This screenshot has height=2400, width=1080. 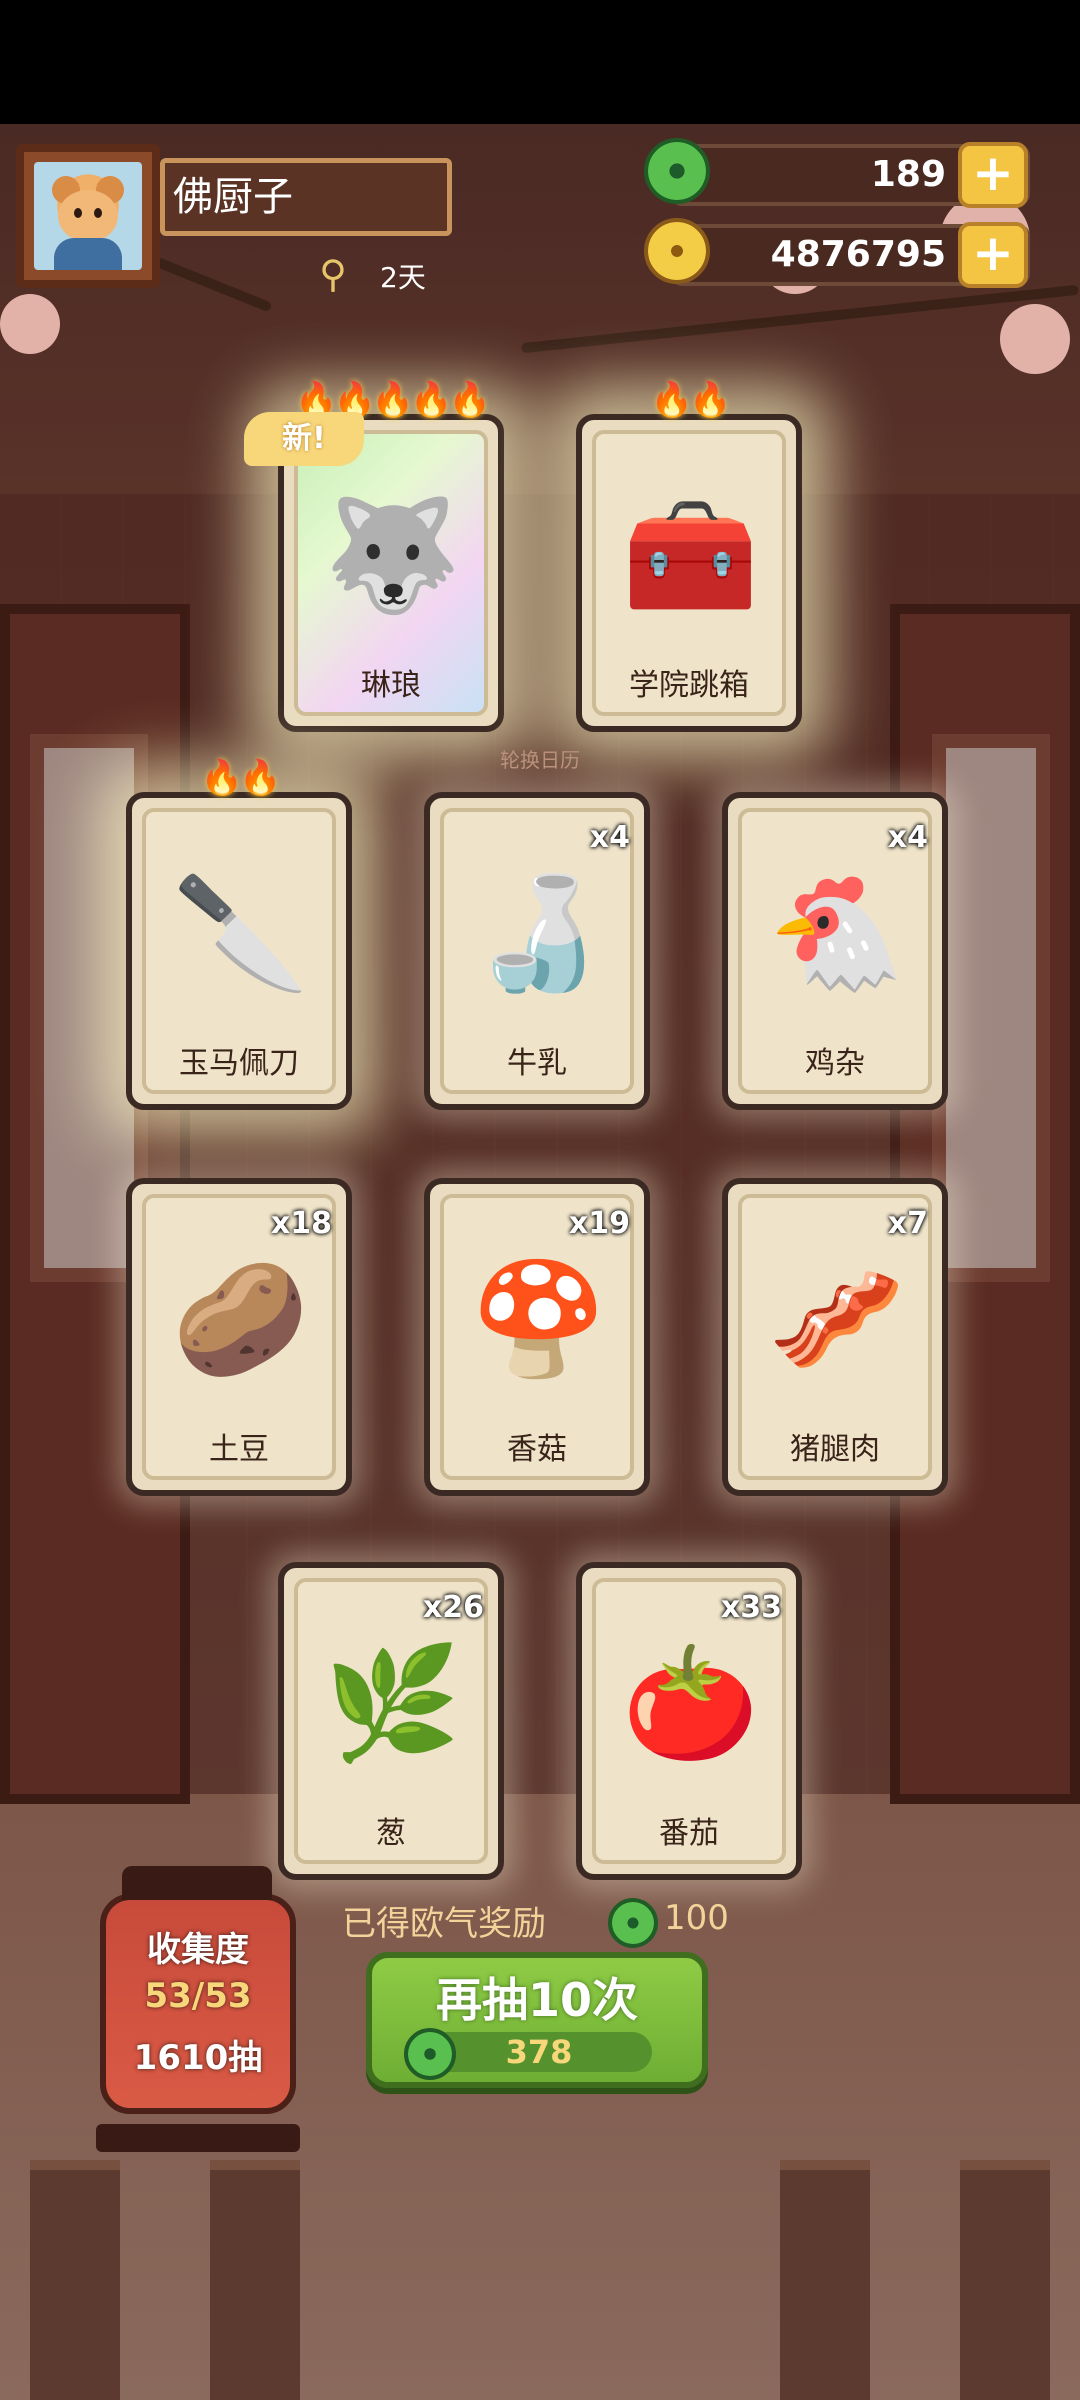 What do you see at coordinates (751, 1607) in the screenshot?
I see `item-count: x33` at bounding box center [751, 1607].